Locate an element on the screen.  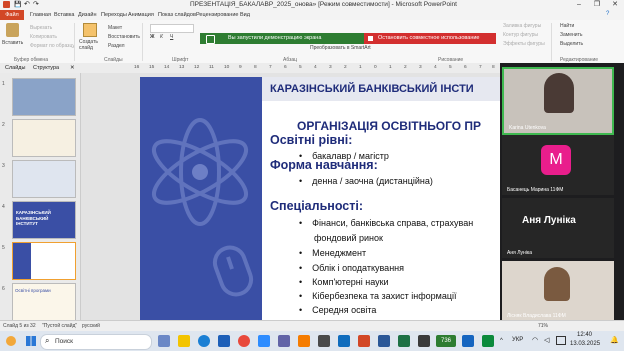
layout-button: Макет is located at coordinates (115, 28).